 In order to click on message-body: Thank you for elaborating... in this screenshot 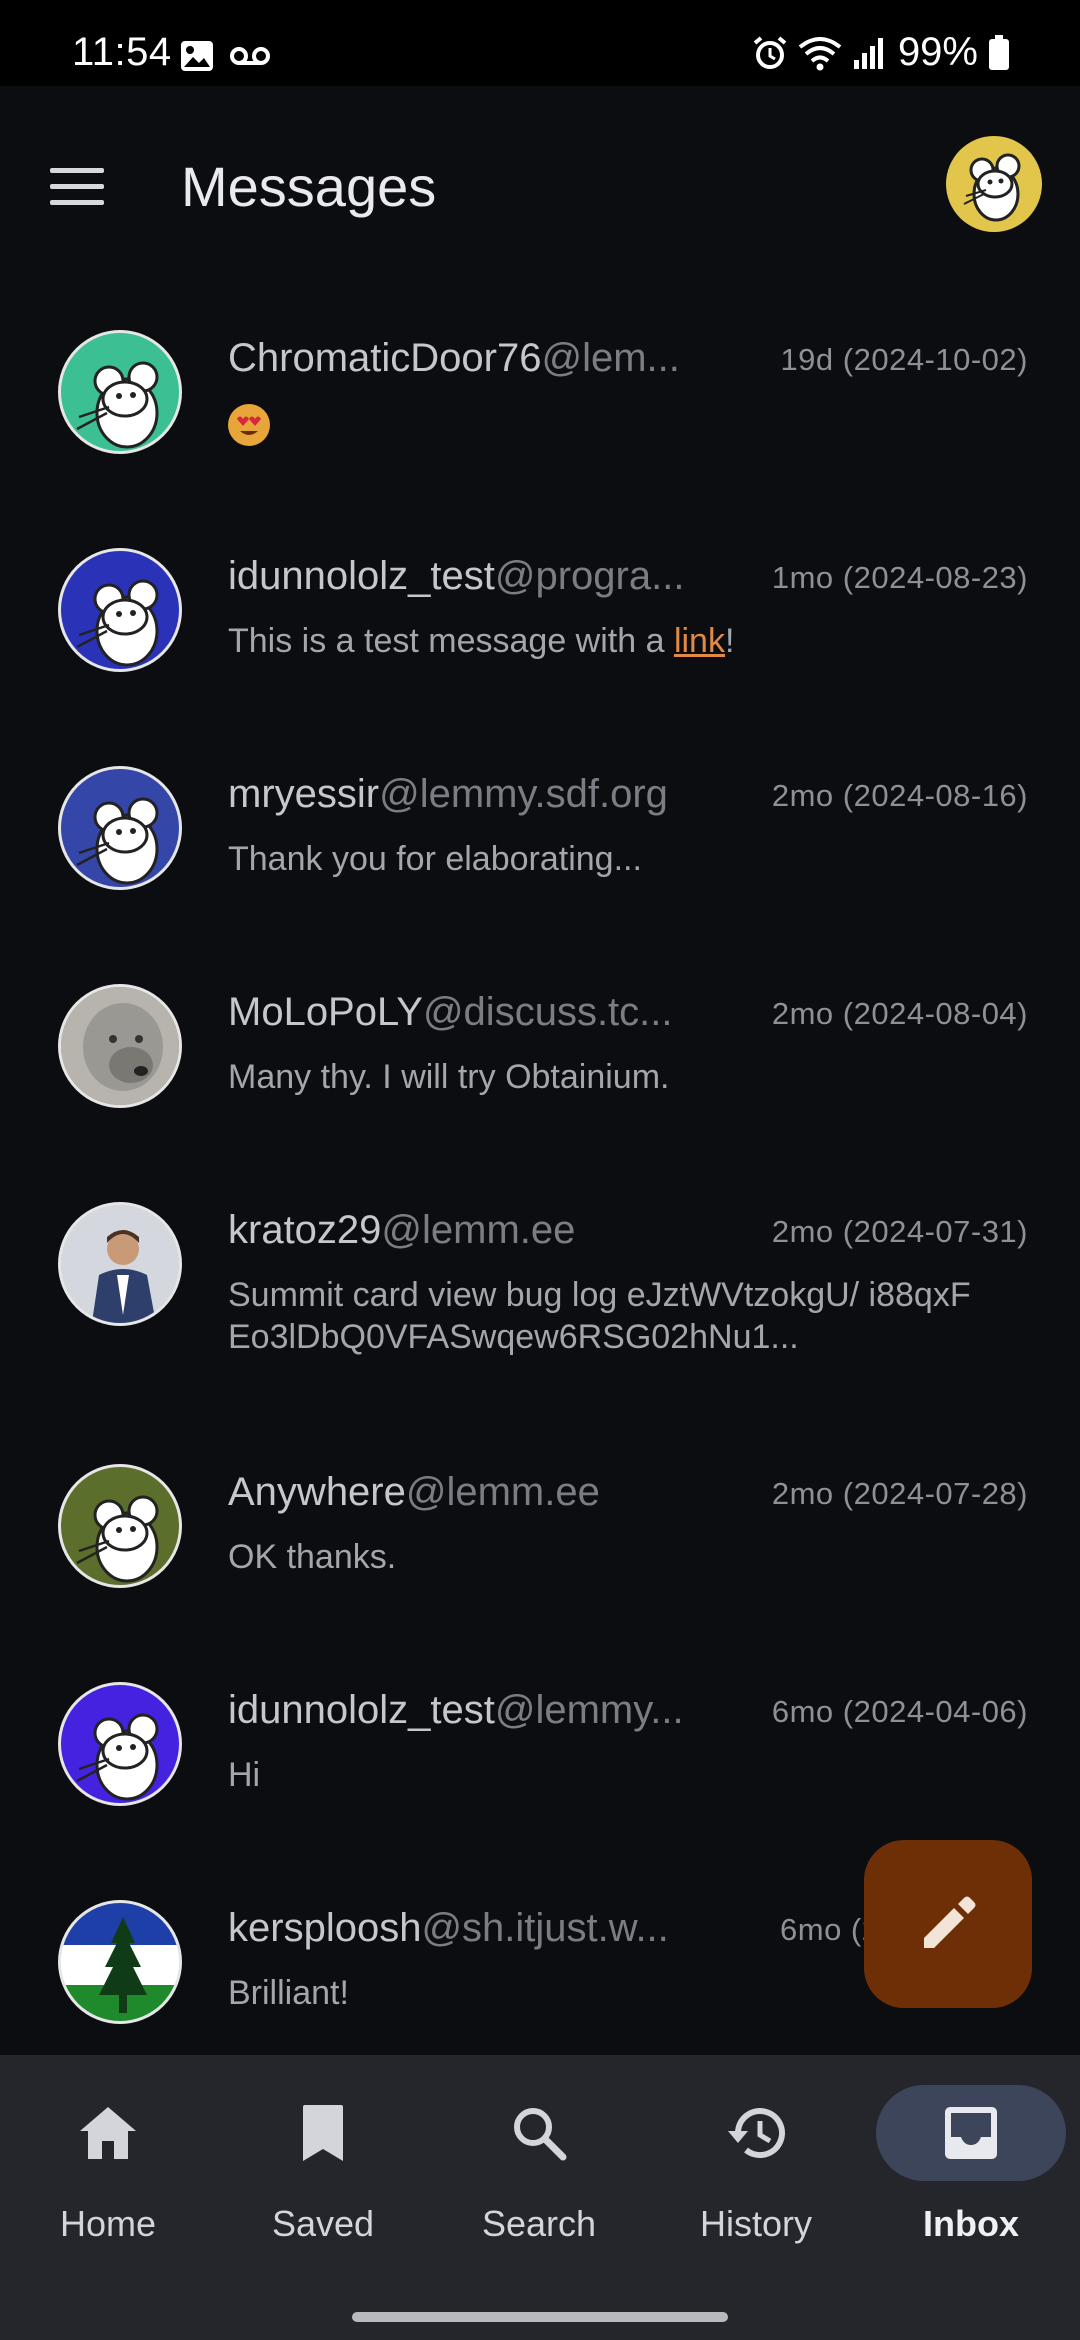, I will do `click(435, 859)`.